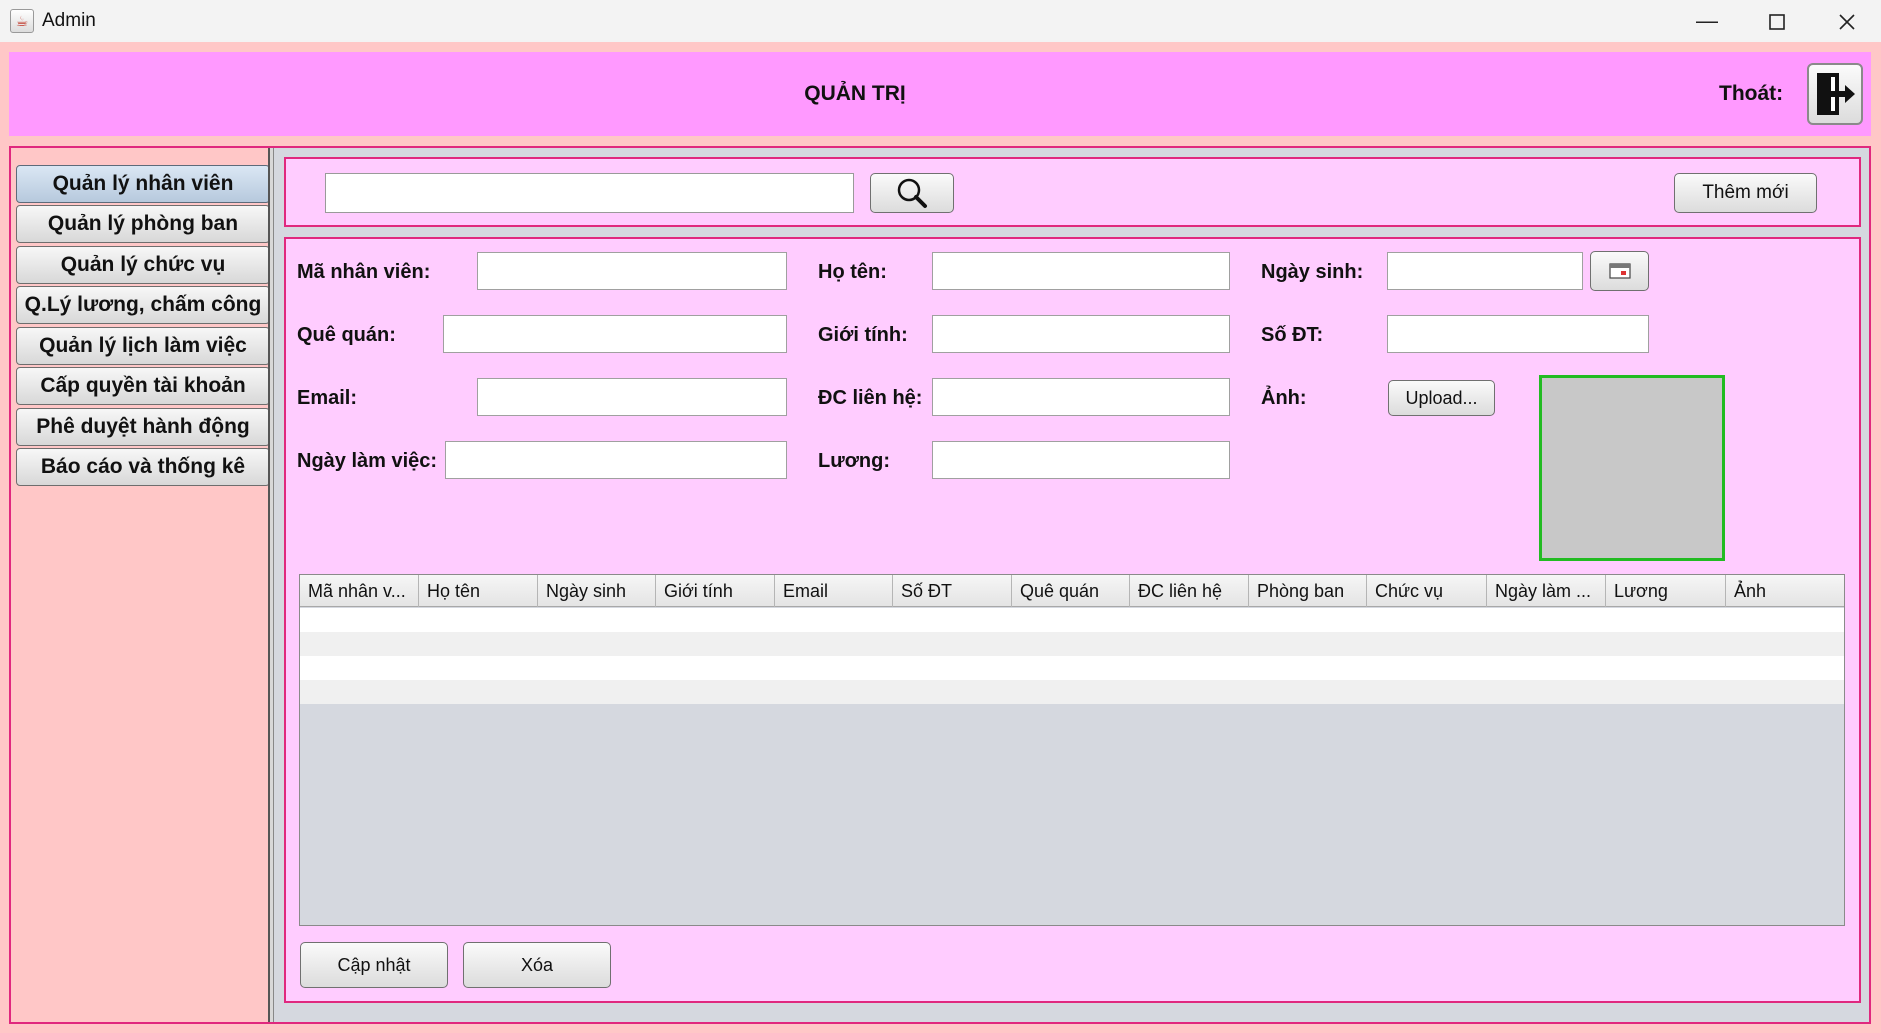 This screenshot has height=1033, width=1881. Describe the element at coordinates (1308, 591) in the screenshot. I see `column-header: Phòng ban` at that location.